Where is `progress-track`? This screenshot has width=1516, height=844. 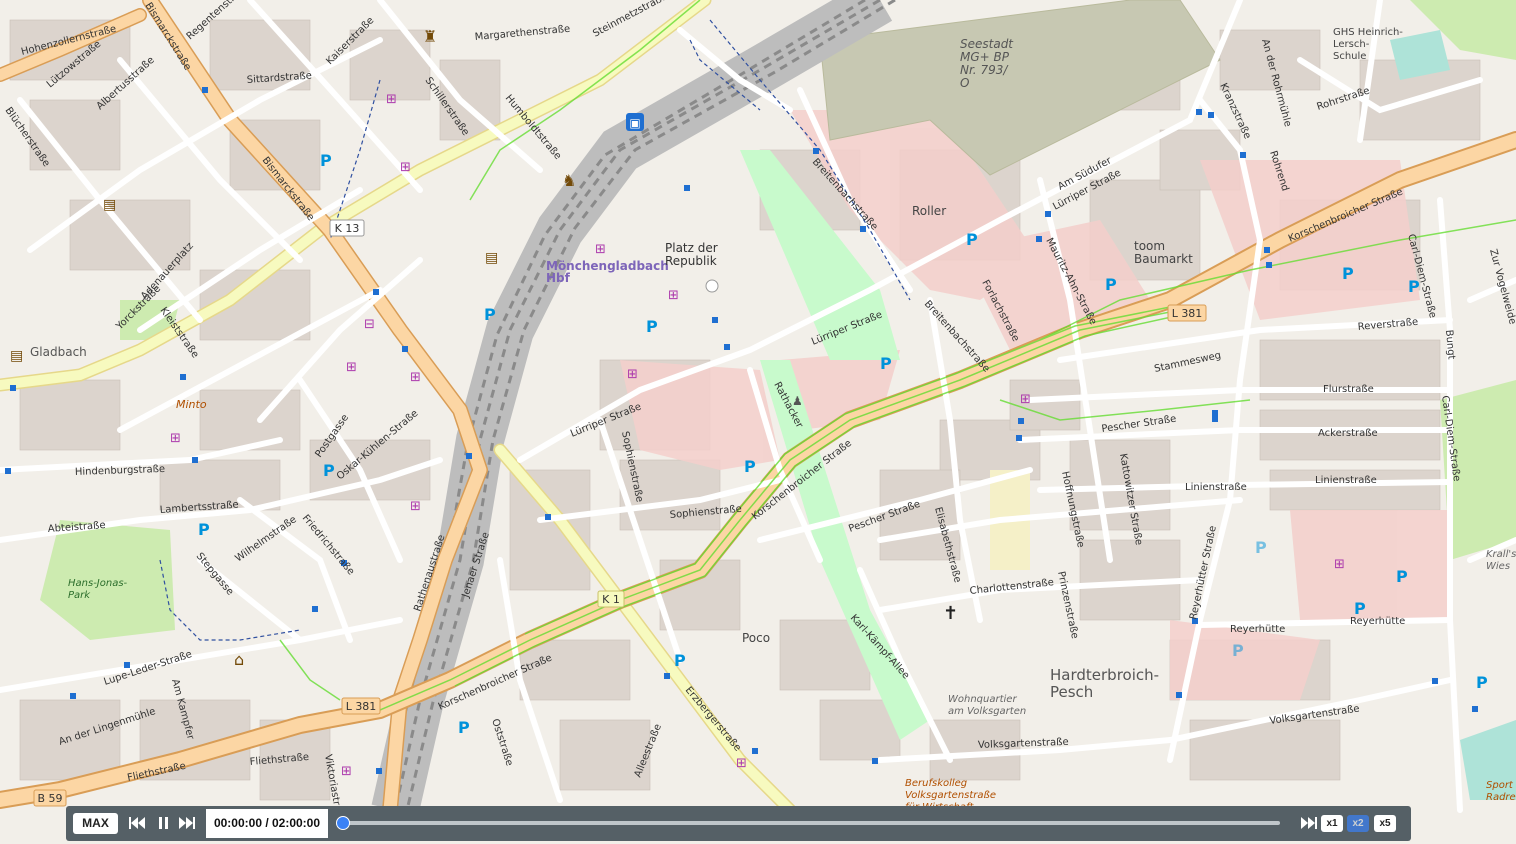
progress-track is located at coordinates (809, 823).